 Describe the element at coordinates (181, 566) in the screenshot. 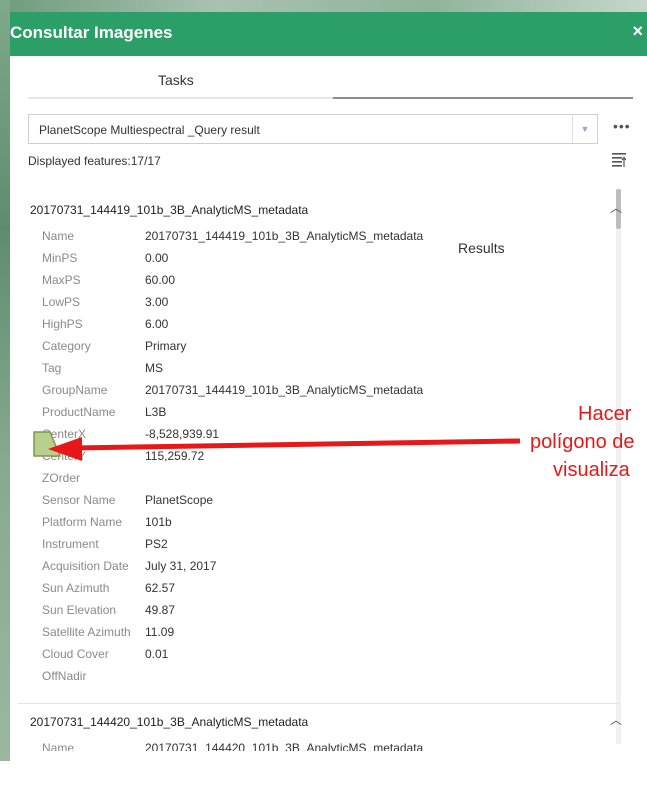

I see `attribute-value: July 31, 2017` at that location.